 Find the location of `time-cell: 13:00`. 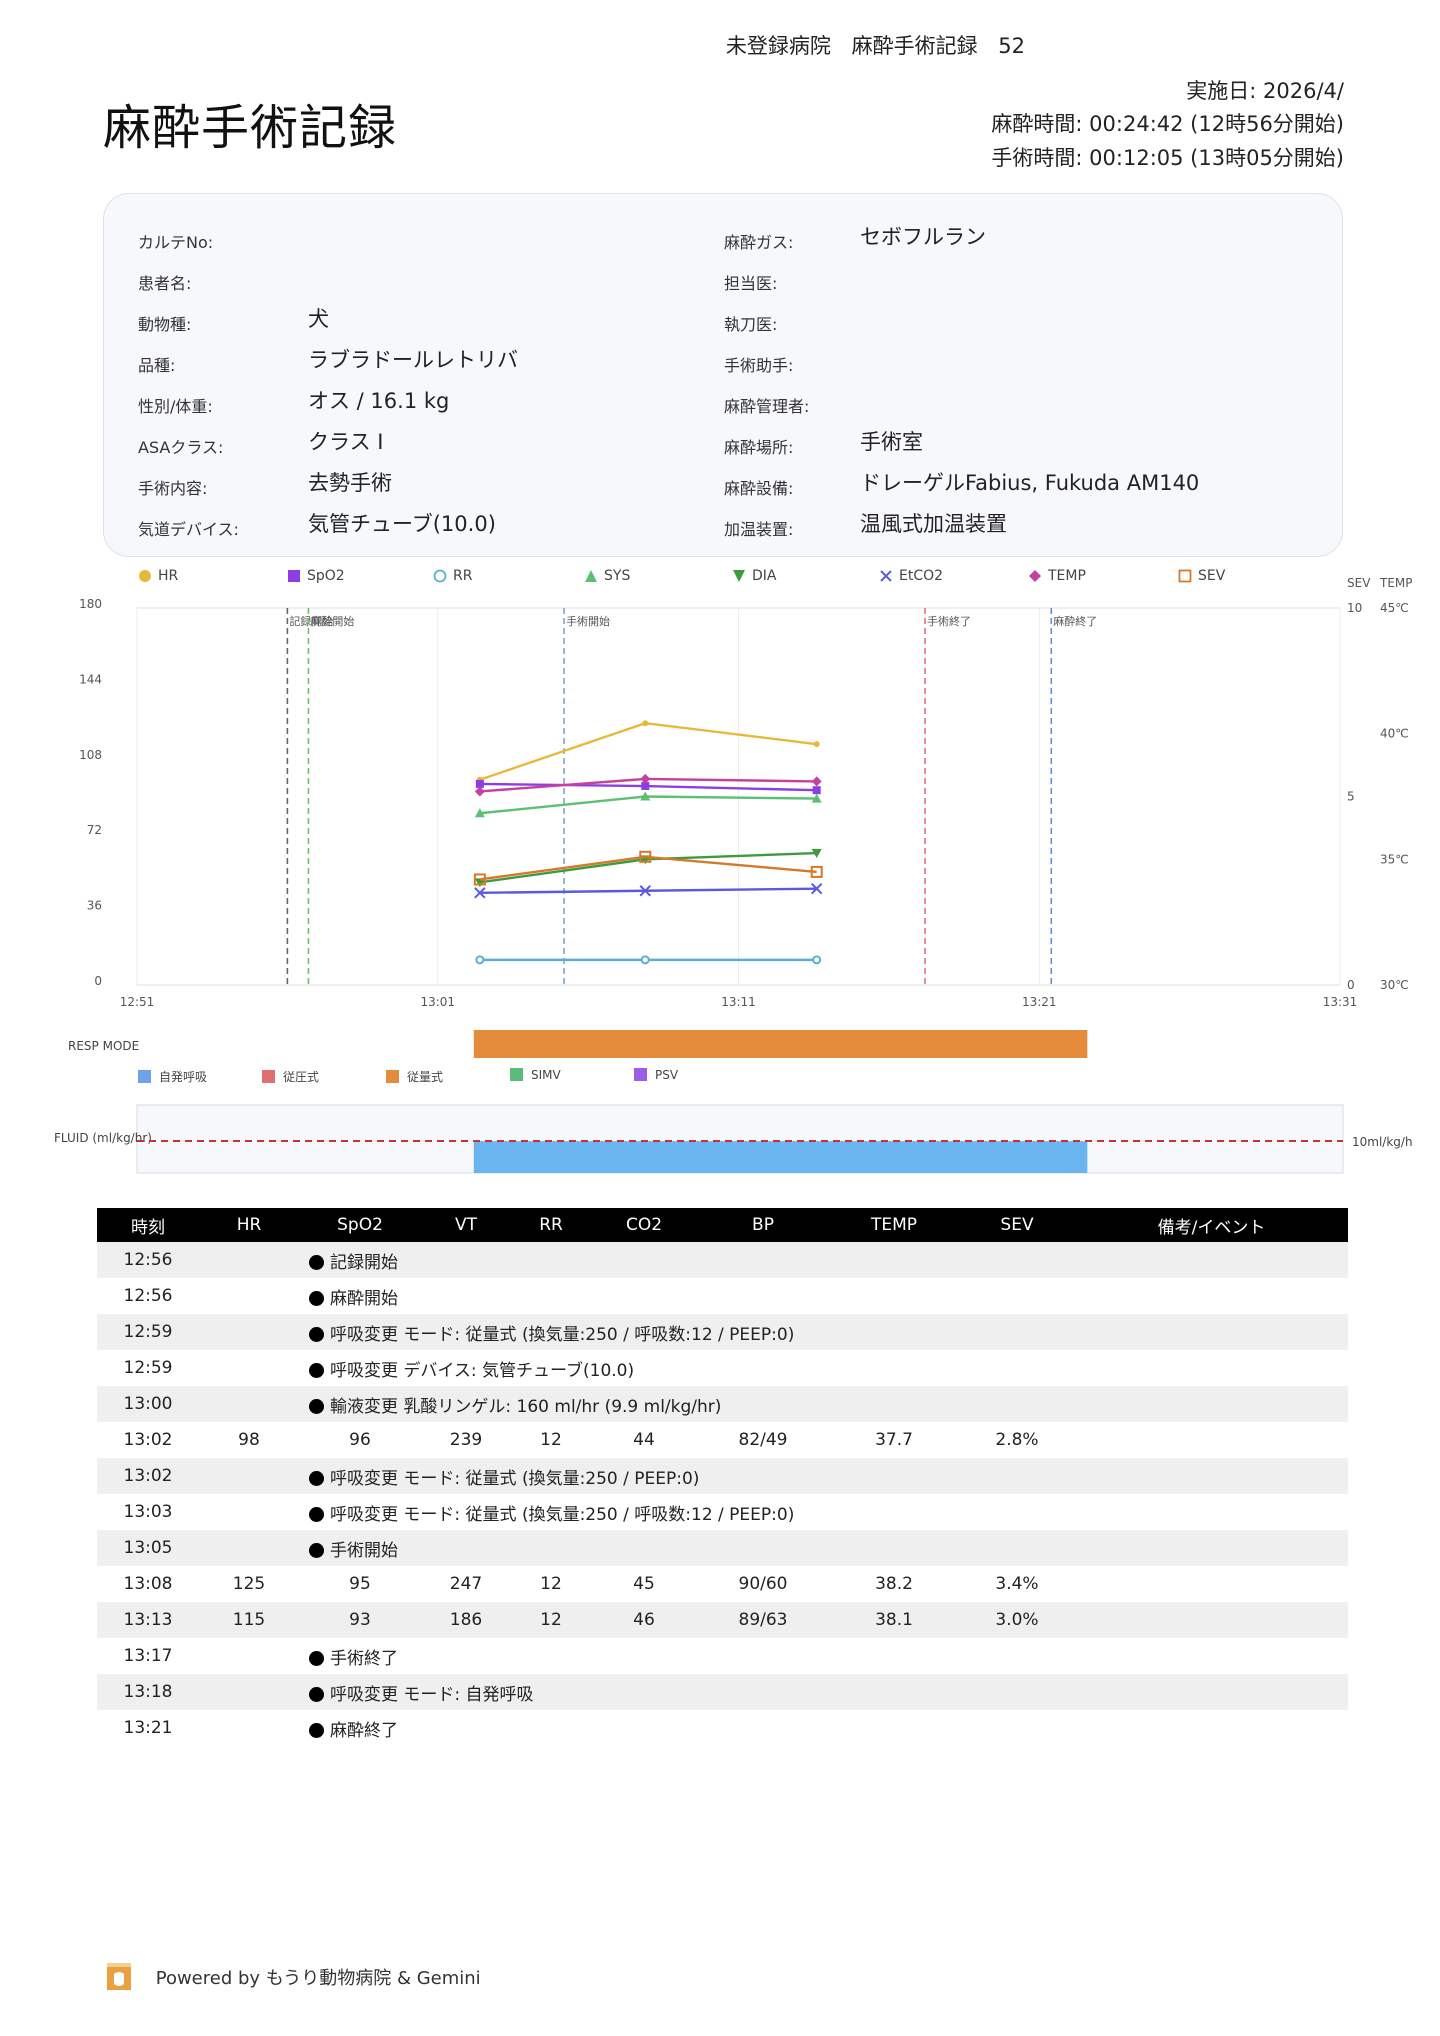

time-cell: 13:00 is located at coordinates (148, 1404).